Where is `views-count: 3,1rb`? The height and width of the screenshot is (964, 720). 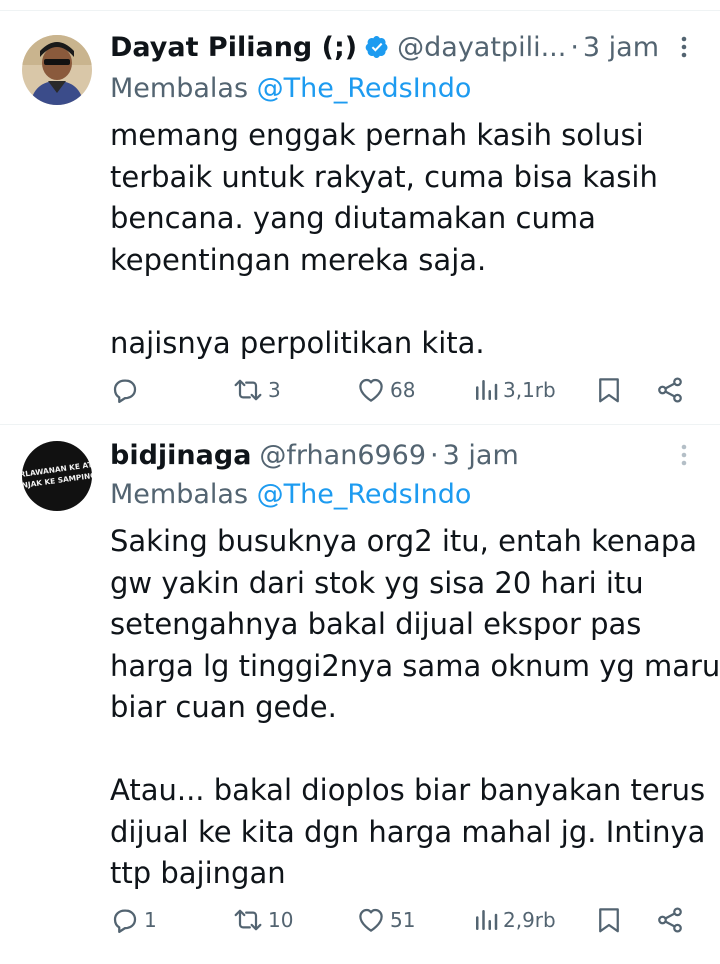
views-count: 3,1rb is located at coordinates (529, 390).